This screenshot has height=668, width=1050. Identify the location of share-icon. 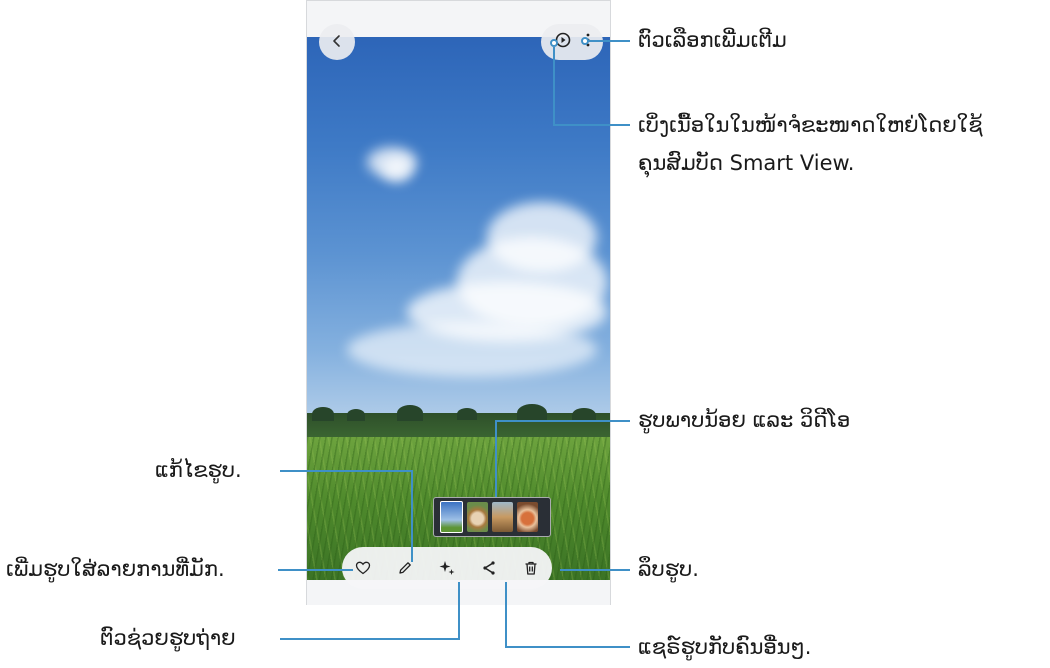
(489, 568).